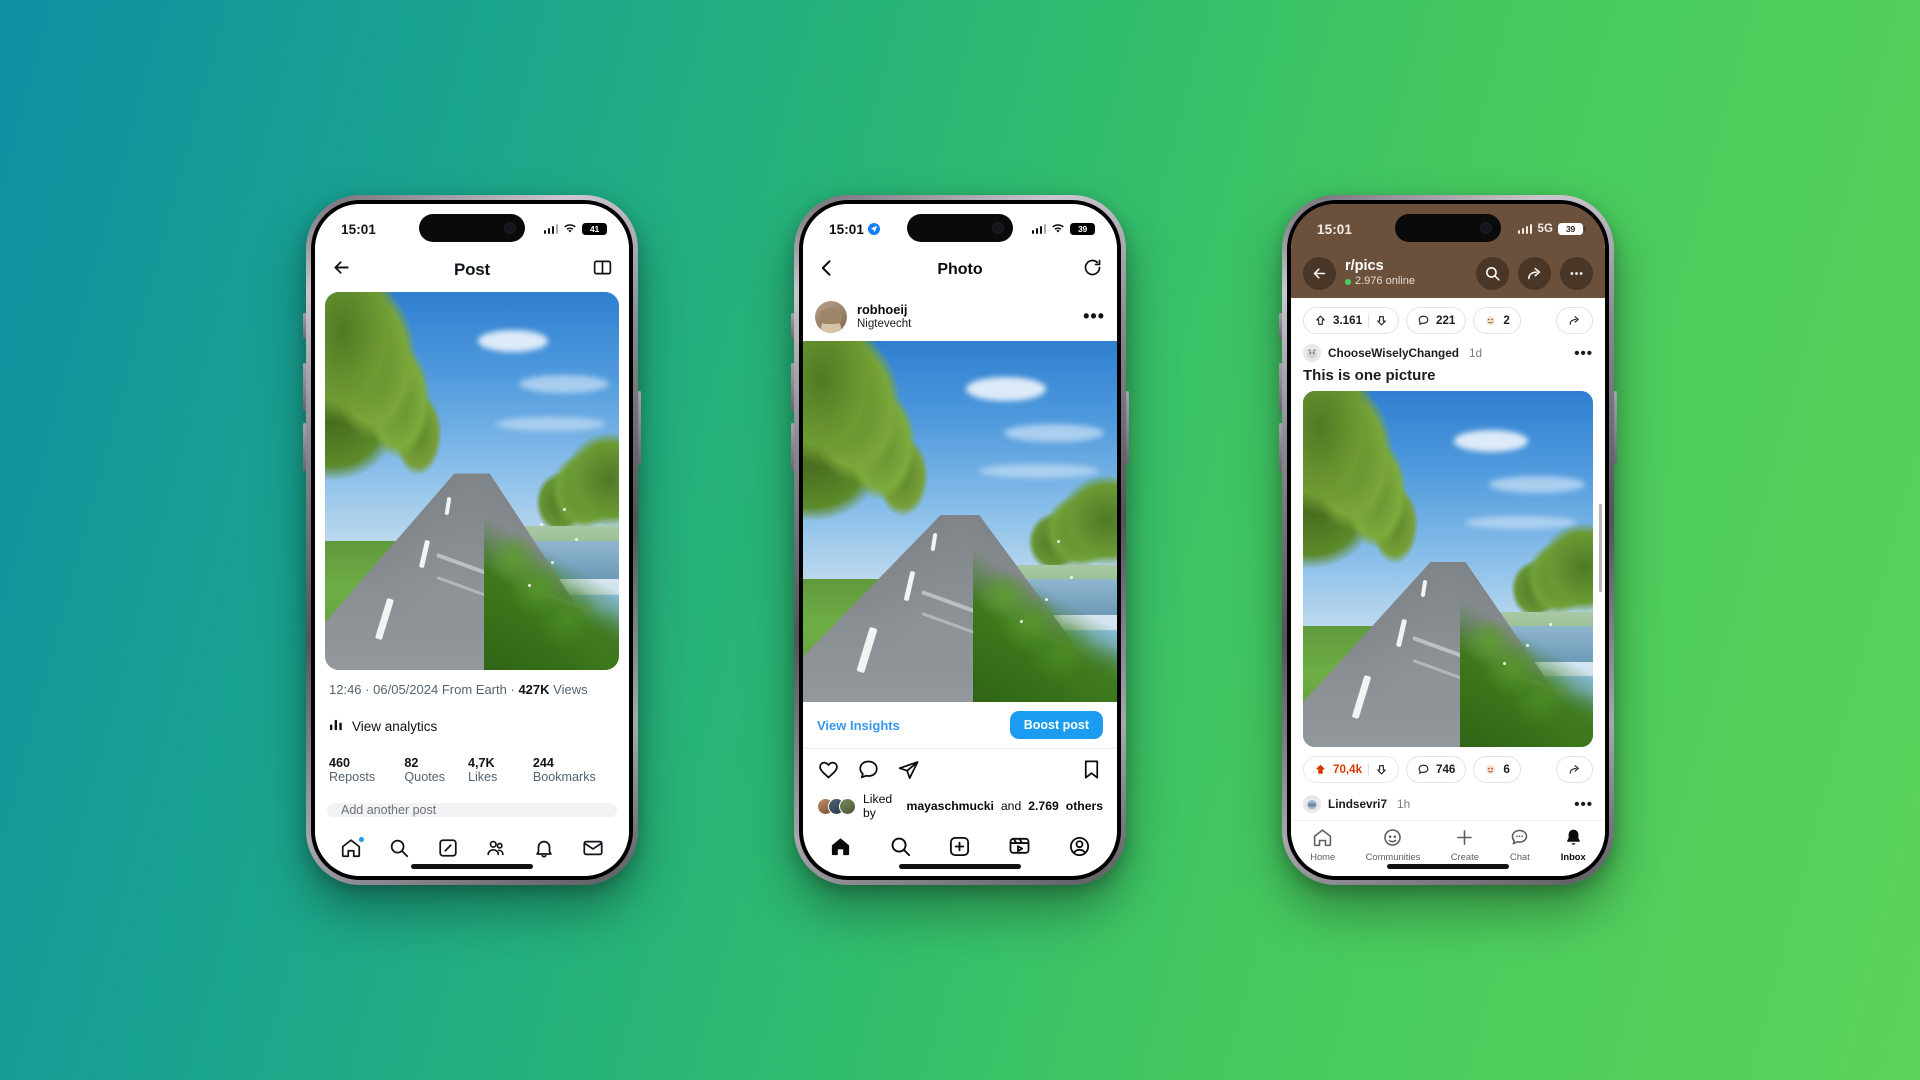 The width and height of the screenshot is (1920, 1080). I want to click on view-analytics-row: View analytics, so click(472, 726).